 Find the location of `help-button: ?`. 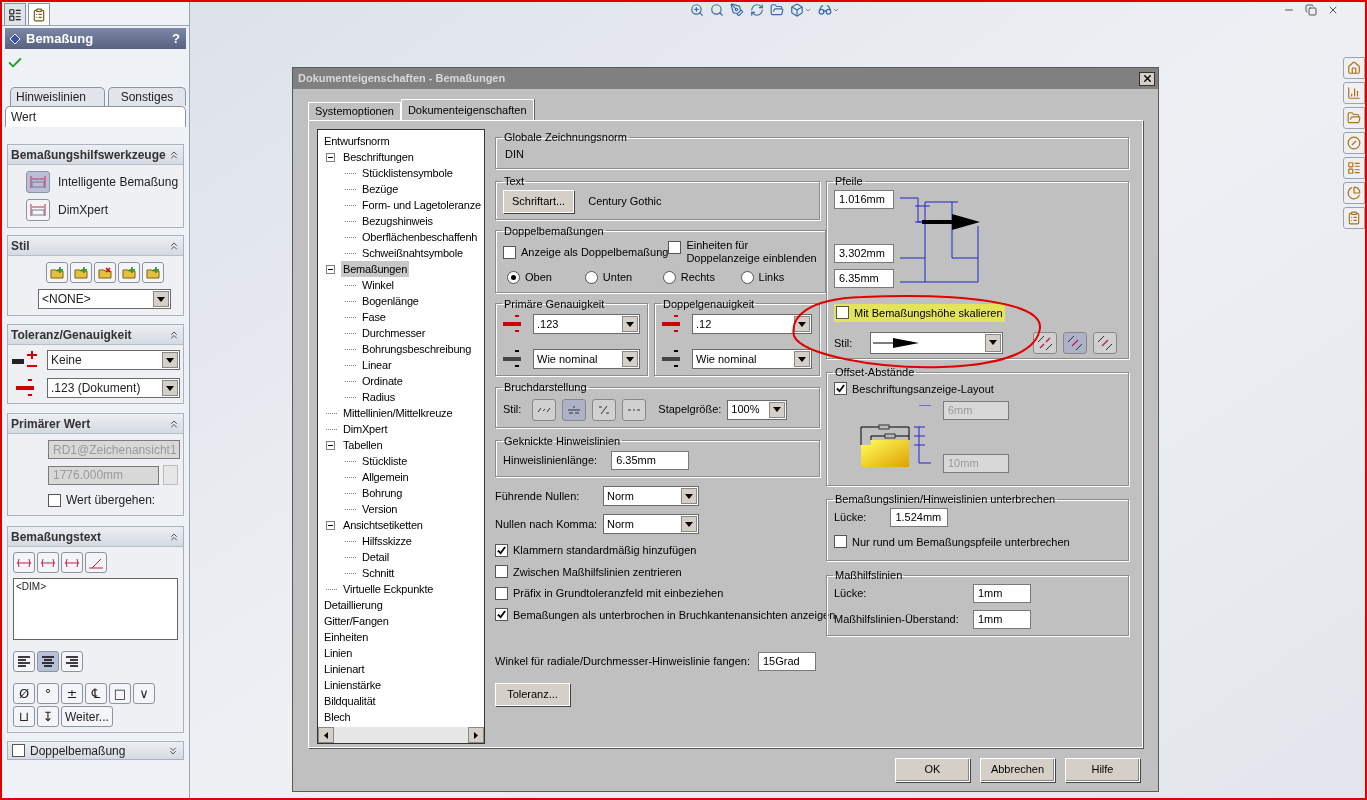

help-button: ? is located at coordinates (176, 38).